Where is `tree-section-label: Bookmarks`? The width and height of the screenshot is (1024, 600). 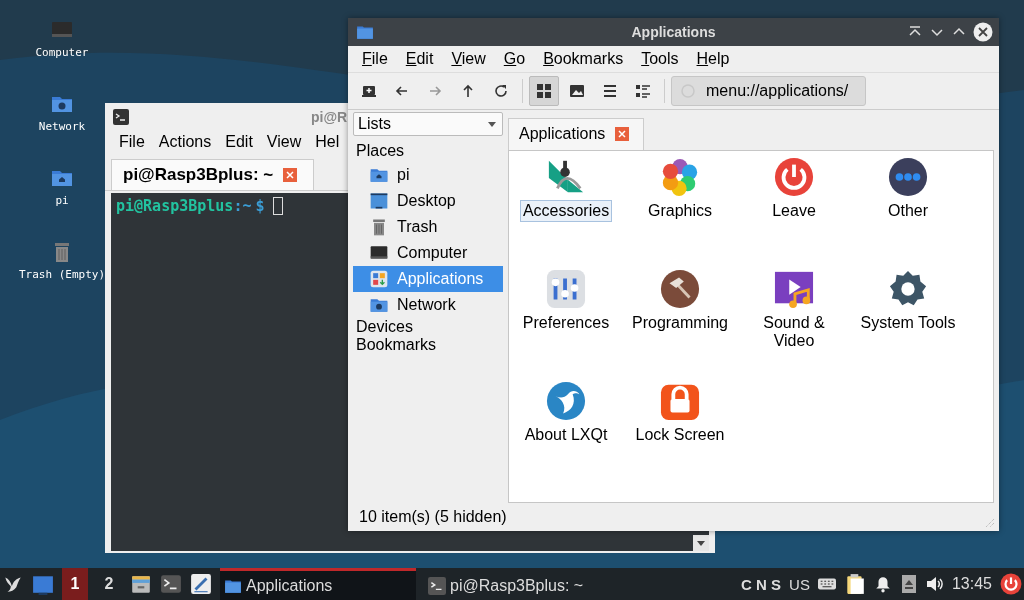
tree-section-label: Bookmarks is located at coordinates (428, 345).